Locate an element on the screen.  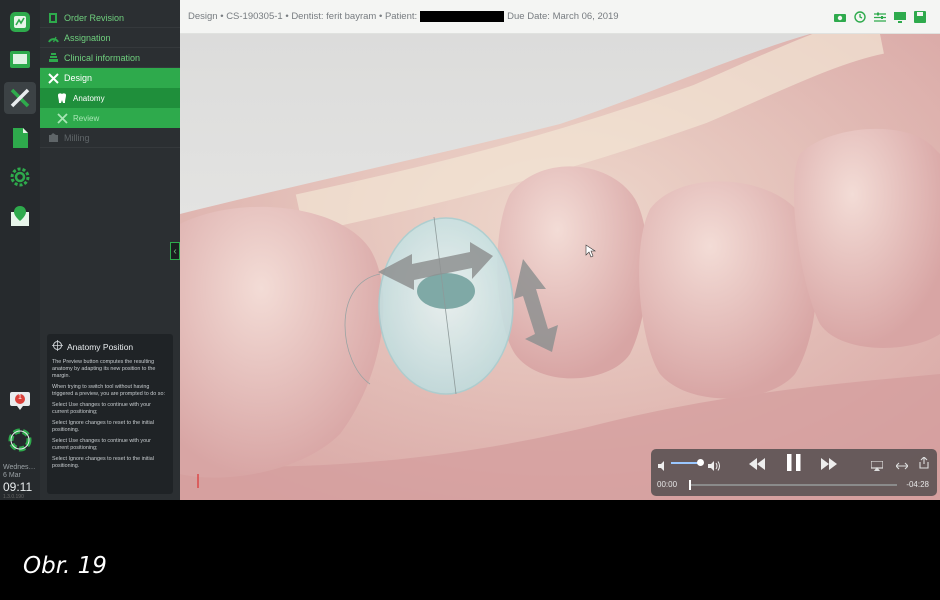
chevron-left-icon: ‹ is located at coordinates (175, 251).